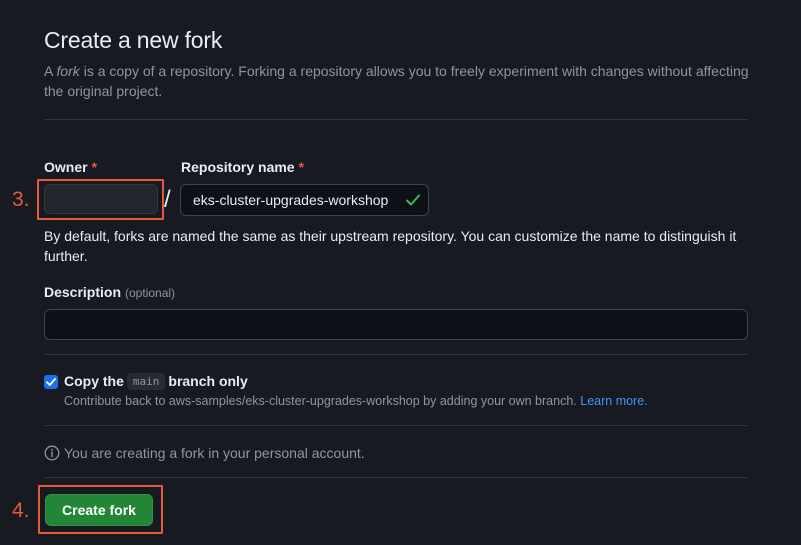 The height and width of the screenshot is (545, 801). Describe the element at coordinates (110, 292) in the screenshot. I see `description-label: Description (optional)` at that location.